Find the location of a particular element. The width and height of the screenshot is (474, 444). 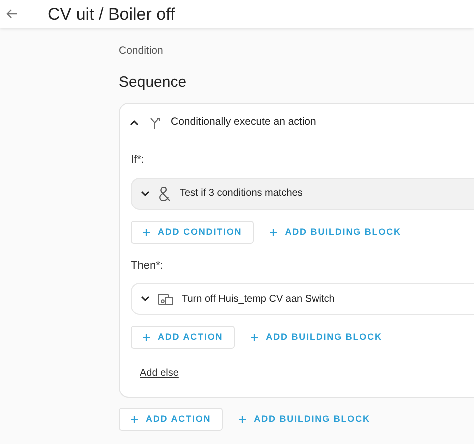

ampersand-icon is located at coordinates (165, 194).